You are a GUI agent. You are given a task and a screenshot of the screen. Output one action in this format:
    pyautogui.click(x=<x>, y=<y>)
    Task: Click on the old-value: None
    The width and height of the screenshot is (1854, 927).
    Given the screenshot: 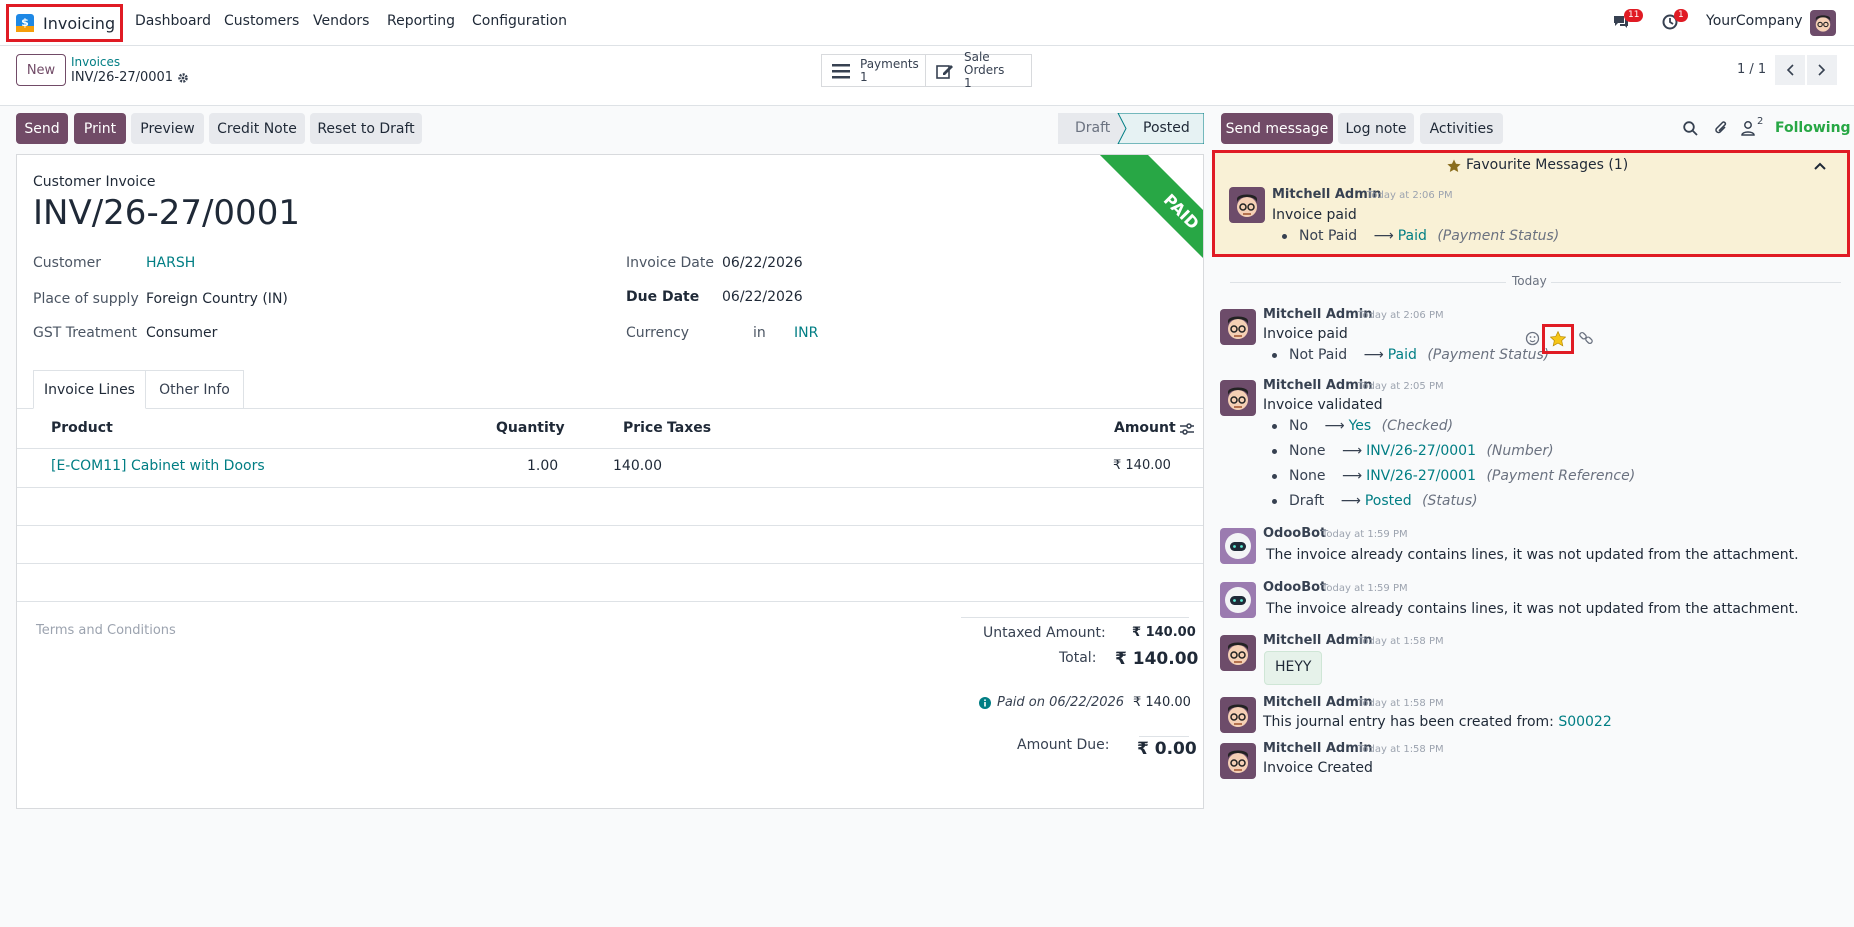 What is the action you would take?
    pyautogui.click(x=1307, y=451)
    